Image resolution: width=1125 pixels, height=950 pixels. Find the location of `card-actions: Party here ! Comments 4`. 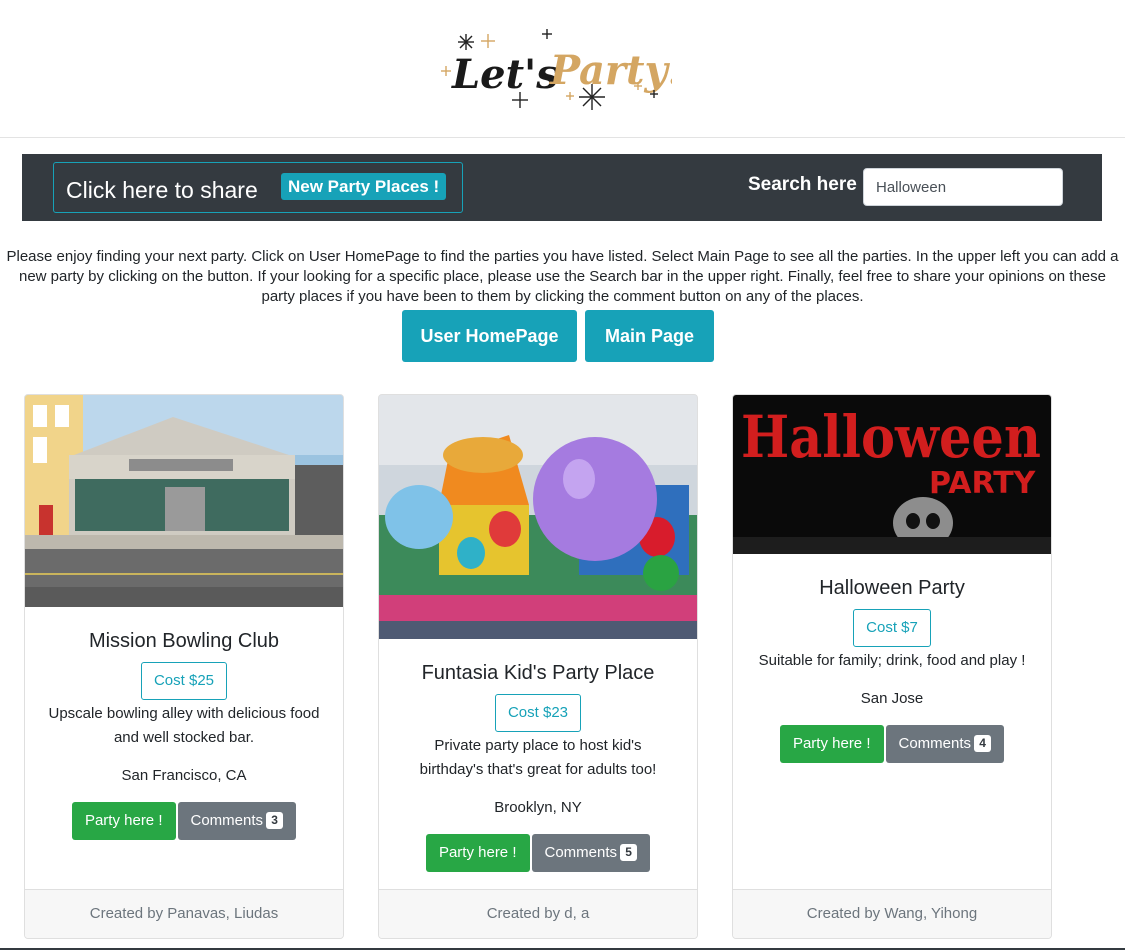

card-actions: Party here ! Comments 4 is located at coordinates (892, 744).